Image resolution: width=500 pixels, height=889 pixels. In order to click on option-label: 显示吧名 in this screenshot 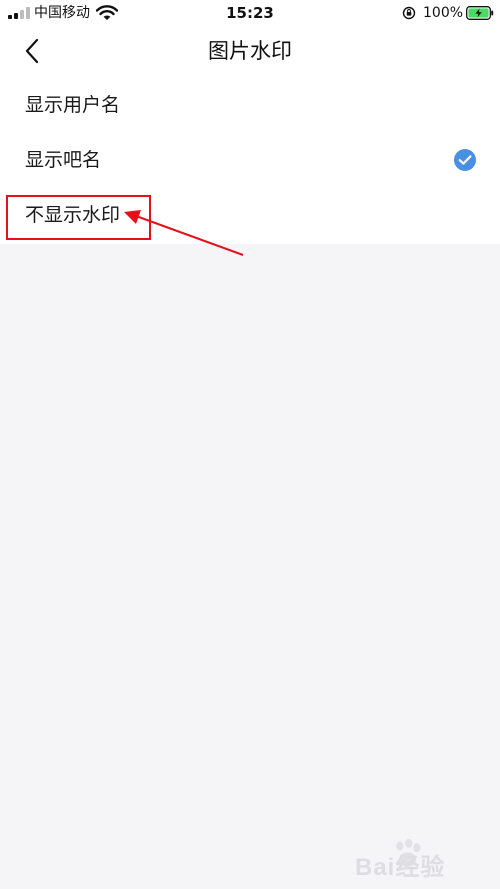, I will do `click(63, 160)`.